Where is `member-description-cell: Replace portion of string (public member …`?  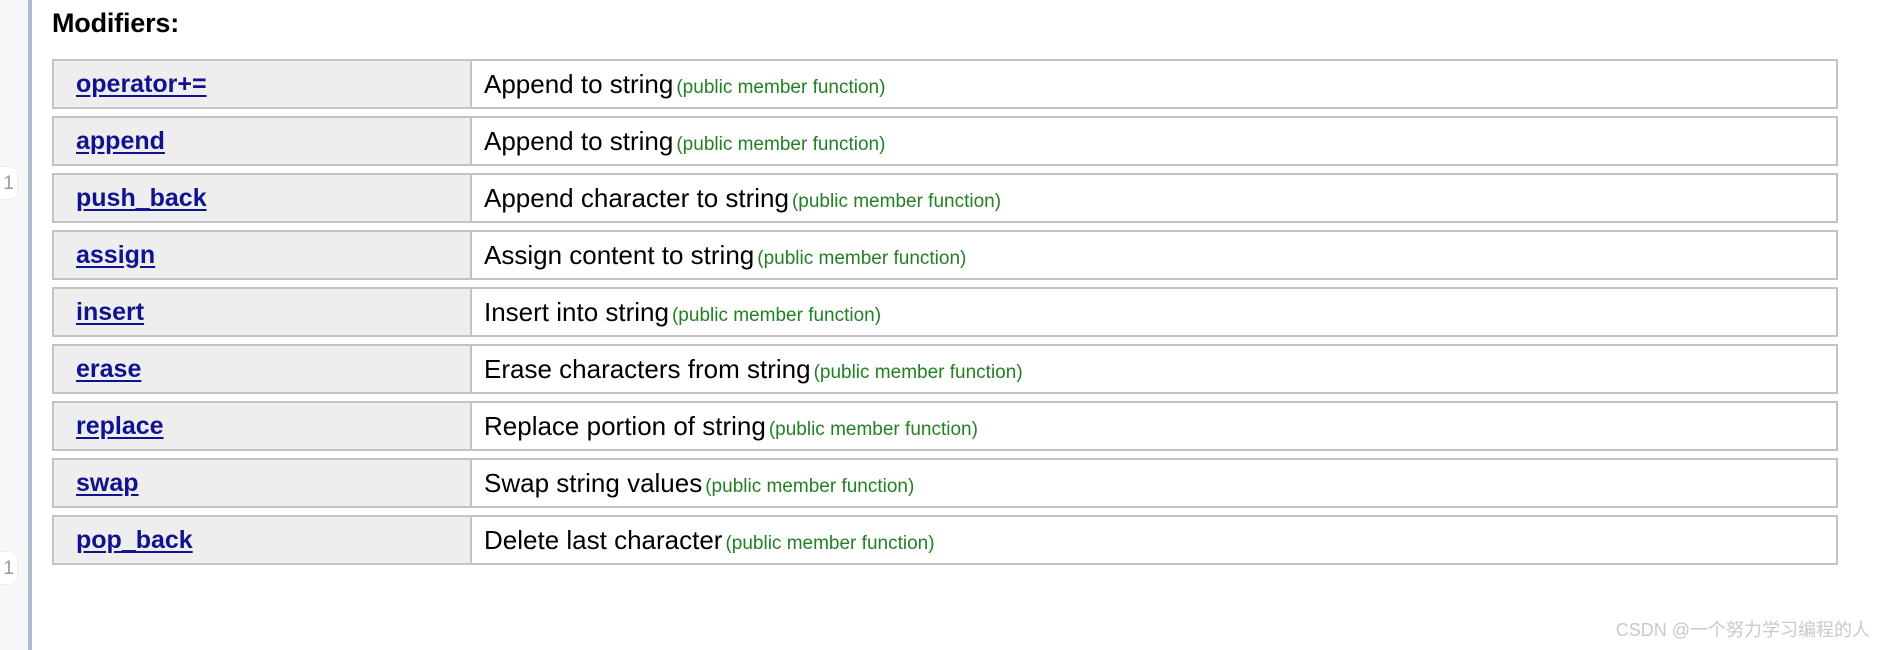 member-description-cell: Replace portion of string (public member … is located at coordinates (1155, 426).